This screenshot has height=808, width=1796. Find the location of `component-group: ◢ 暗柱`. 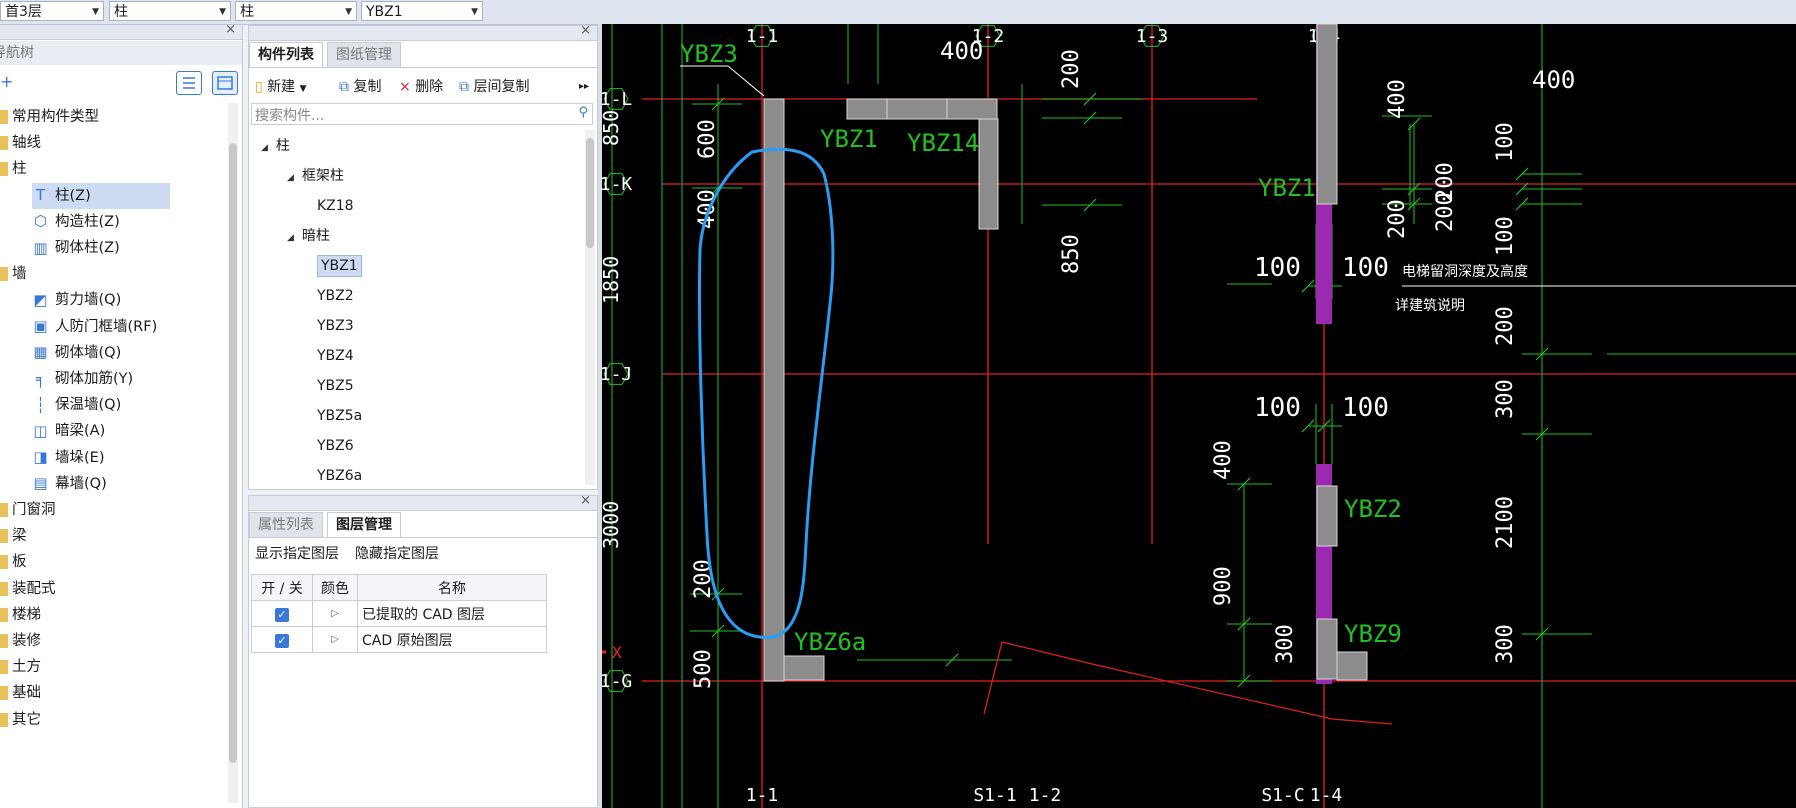

component-group: ◢ 暗柱 is located at coordinates (308, 236).